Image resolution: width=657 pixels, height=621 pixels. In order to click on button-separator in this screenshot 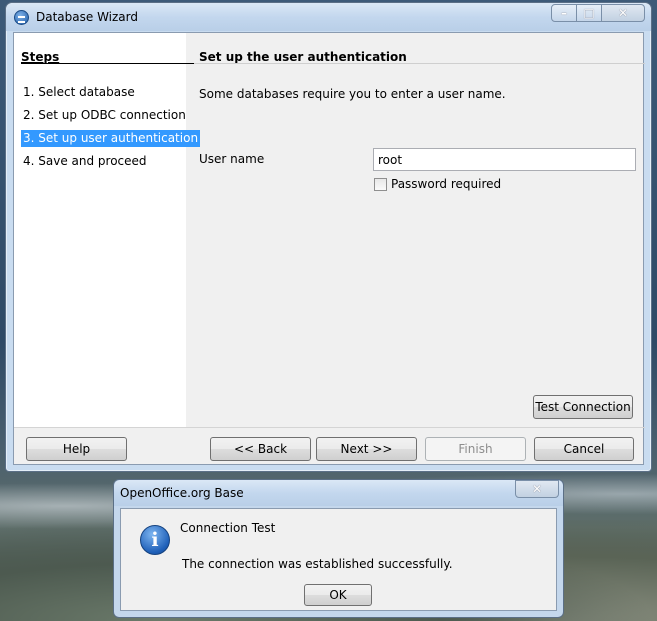, I will do `click(329, 427)`.